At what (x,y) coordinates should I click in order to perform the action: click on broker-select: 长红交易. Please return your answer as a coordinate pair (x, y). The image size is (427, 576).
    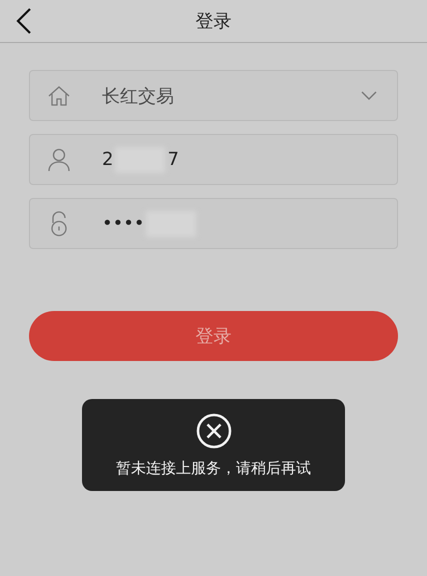
    Looking at the image, I should click on (213, 95).